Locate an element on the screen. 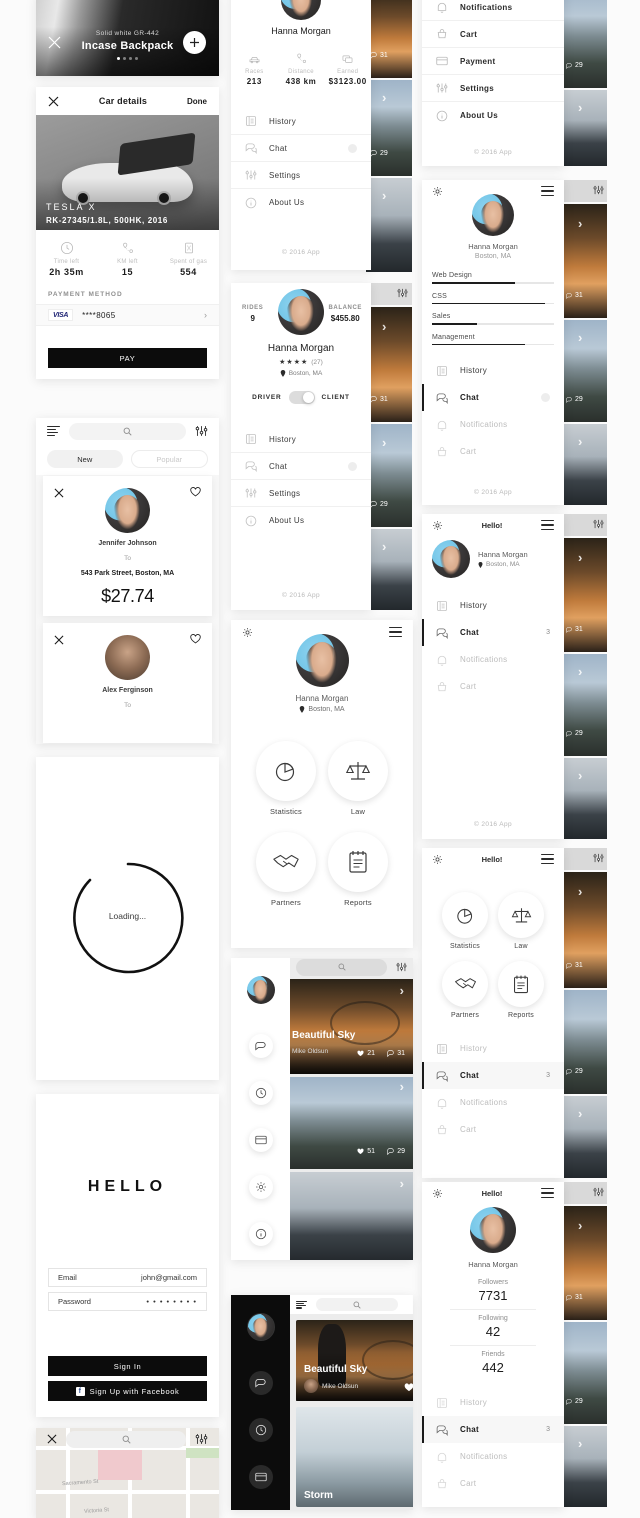 The width and height of the screenshot is (640, 1518). done-button: Done is located at coordinates (197, 101).